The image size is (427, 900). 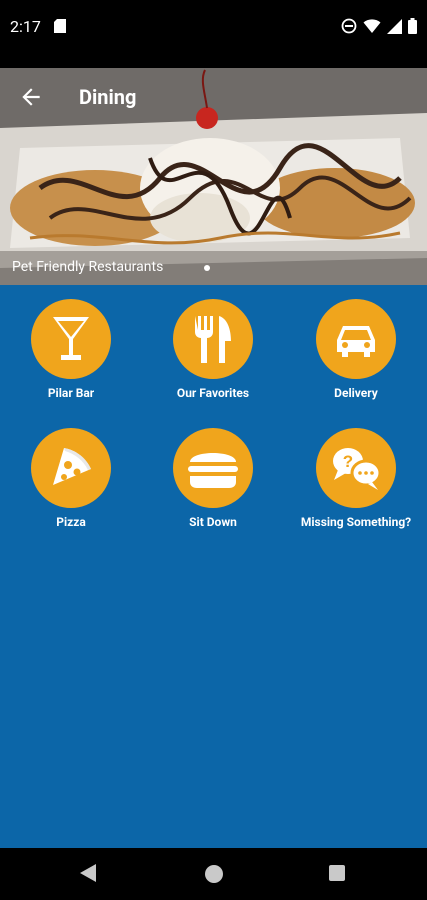 I want to click on tile-label: Pizza, so click(x=71, y=522).